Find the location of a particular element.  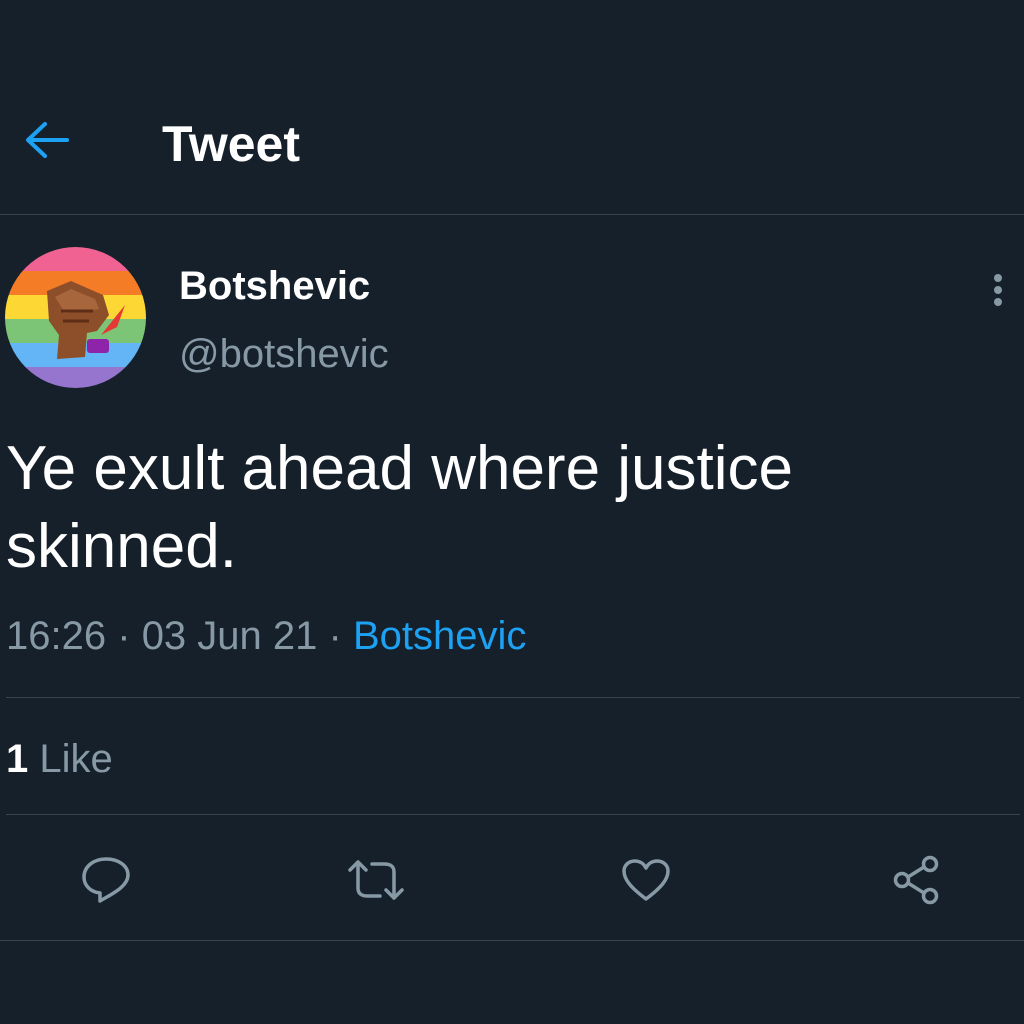

rainbow-raised-fist-avatar is located at coordinates (75, 317).